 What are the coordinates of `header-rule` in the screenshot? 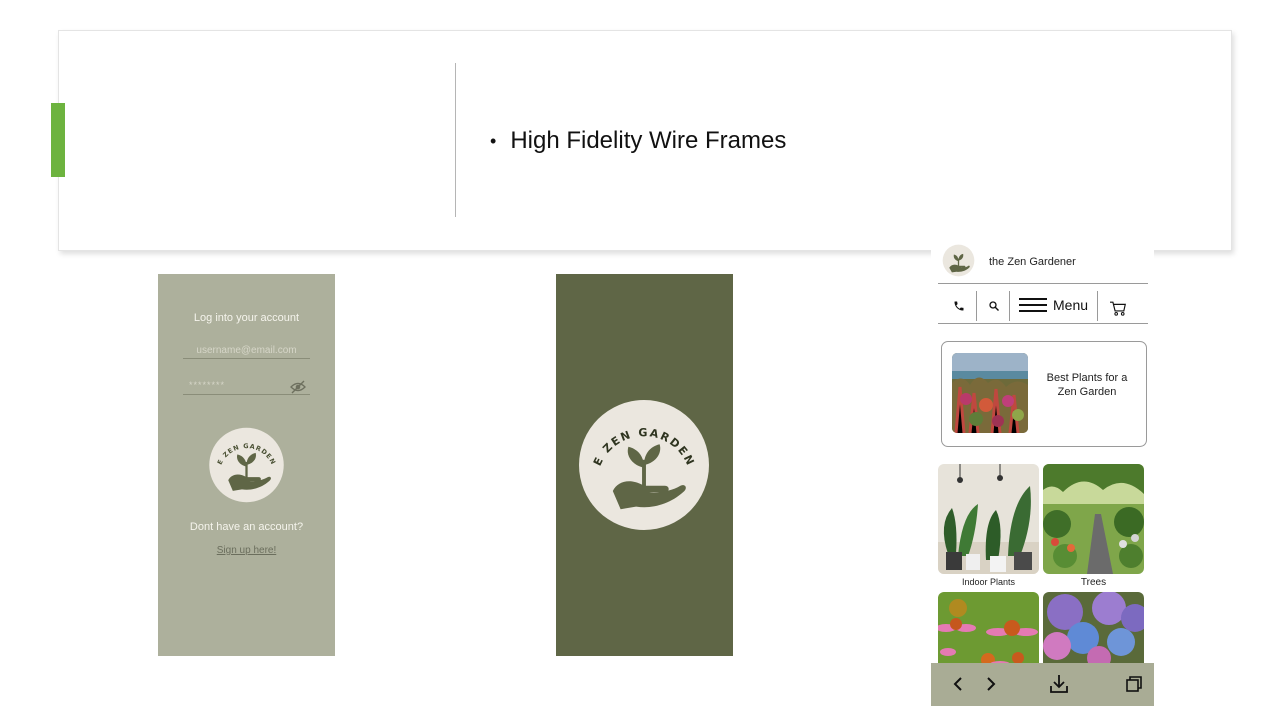 It's located at (1043, 283).